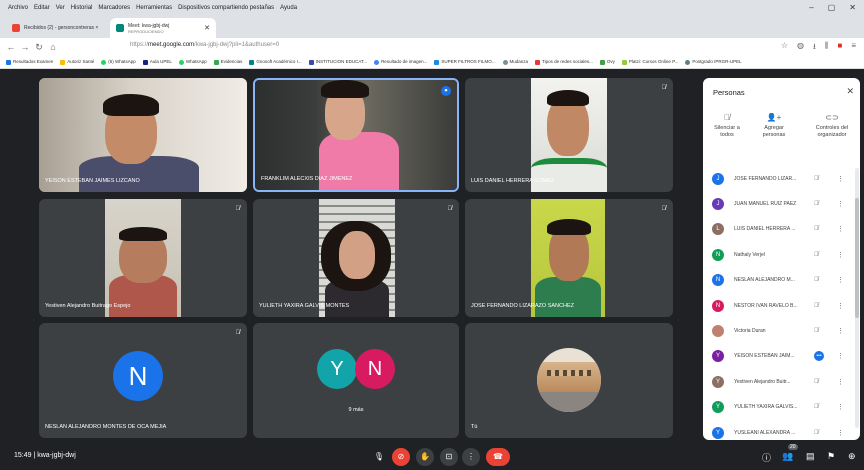  Describe the element at coordinates (727, 126) in the screenshot. I see `mute-all-button: 🎙̸ Silenciar a todos` at that location.